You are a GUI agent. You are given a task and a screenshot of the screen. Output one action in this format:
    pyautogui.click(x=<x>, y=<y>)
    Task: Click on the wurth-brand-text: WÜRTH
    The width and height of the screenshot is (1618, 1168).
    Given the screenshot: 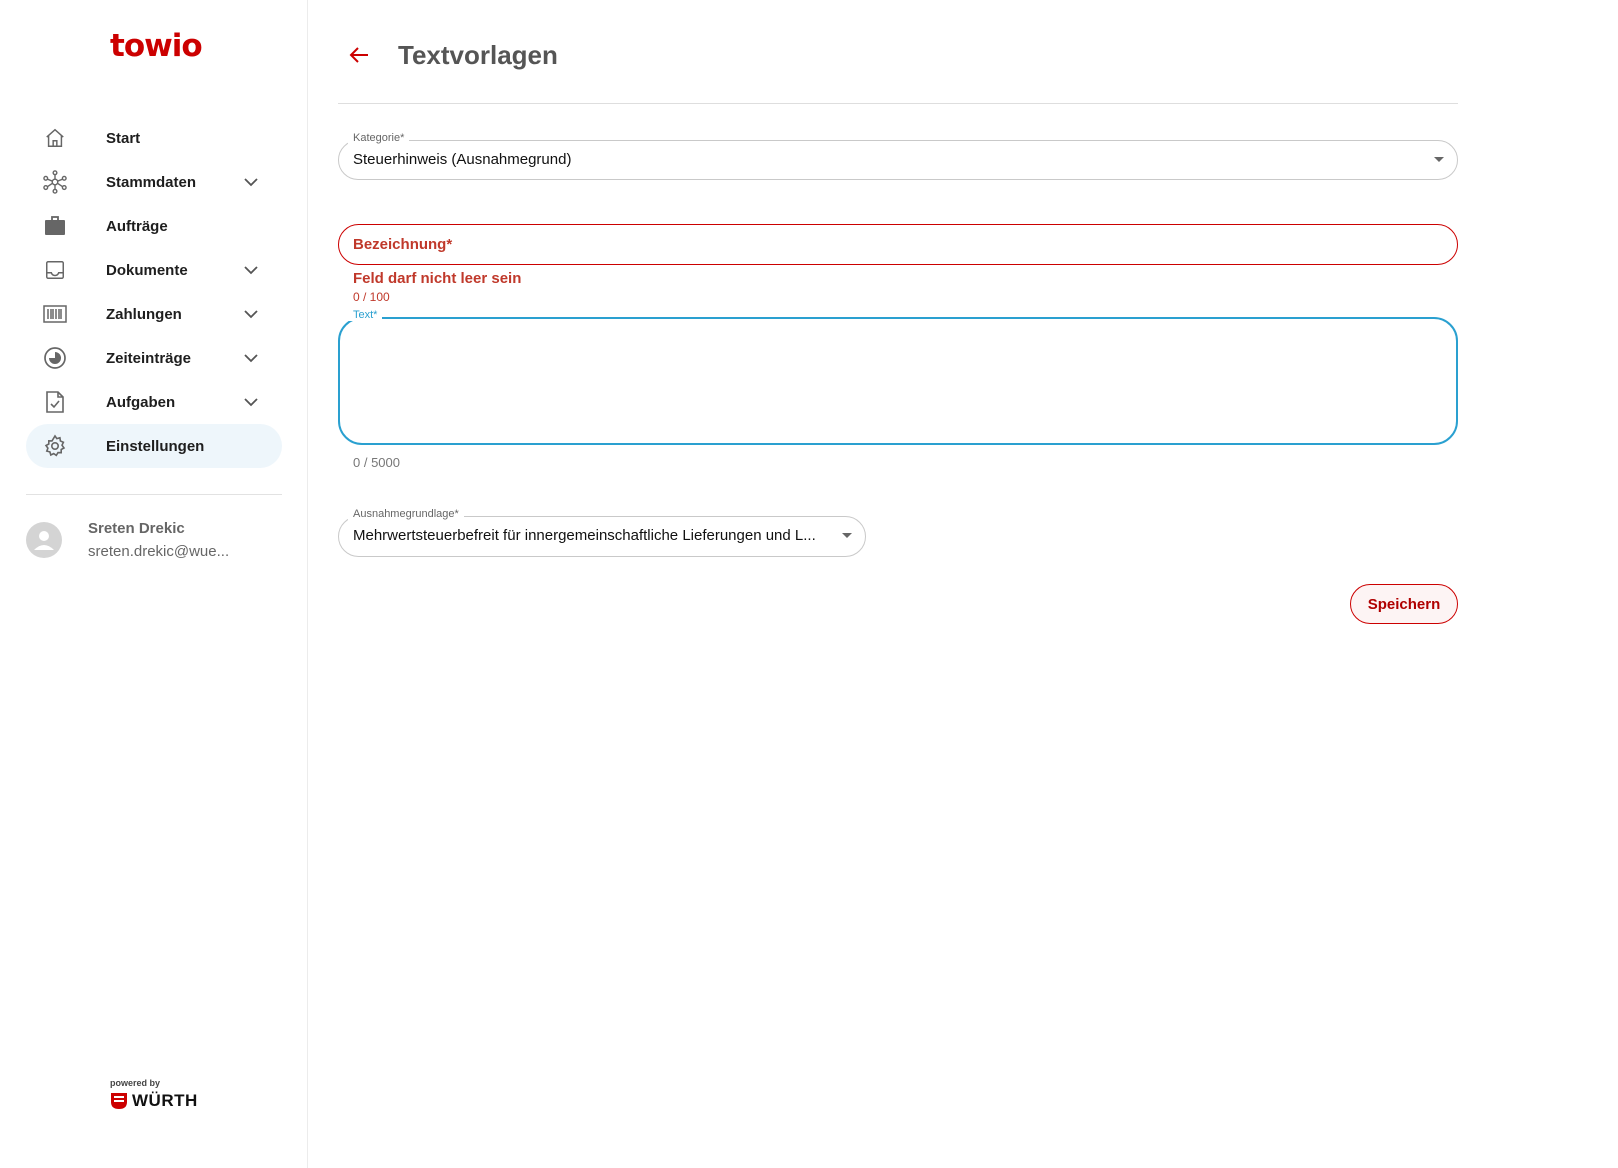 What is the action you would take?
    pyautogui.click(x=165, y=1100)
    